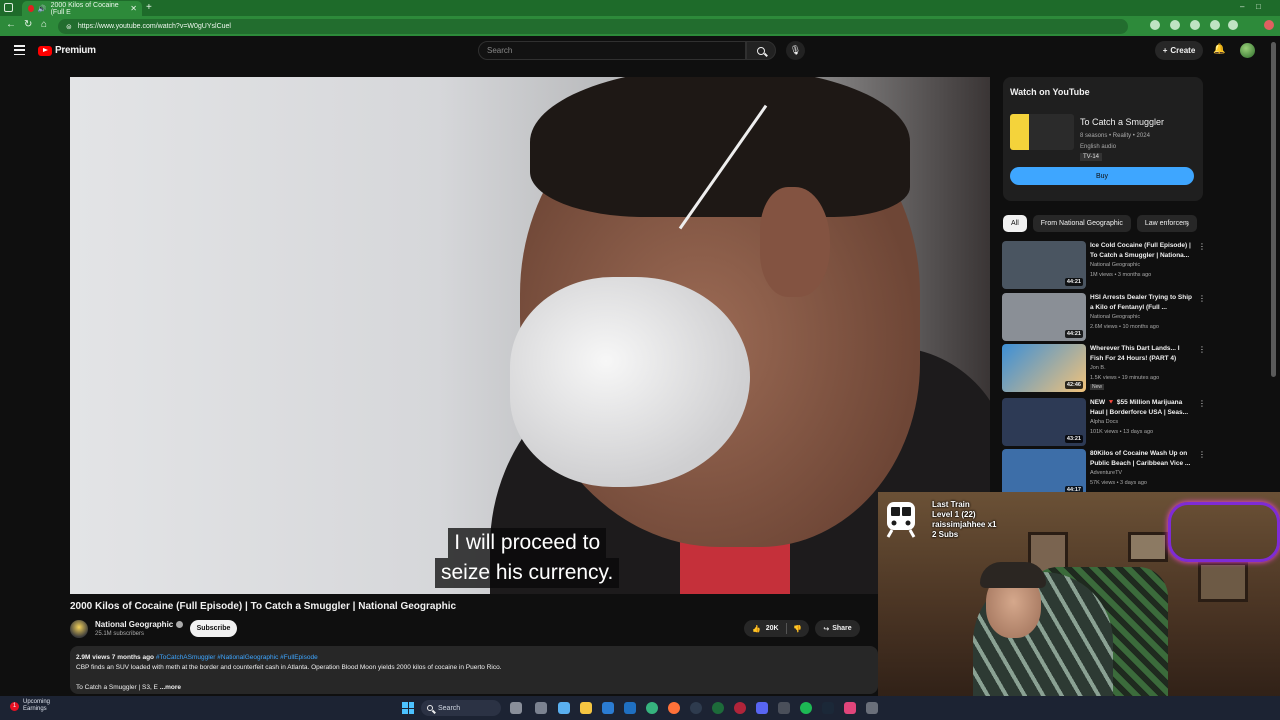 The width and height of the screenshot is (1280, 720). What do you see at coordinates (1118, 483) in the screenshot?
I see `recommendation-views: 57K views • 3 days ago` at bounding box center [1118, 483].